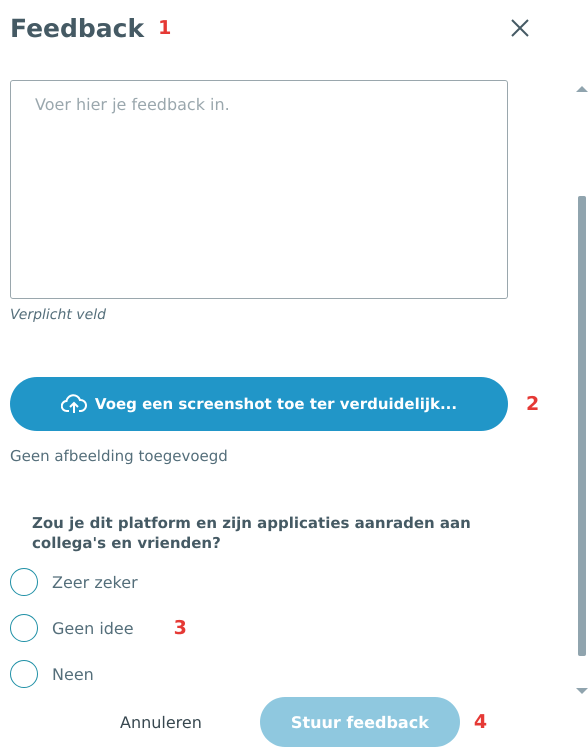  What do you see at coordinates (180, 628) in the screenshot?
I see `annotation-number: 3` at bounding box center [180, 628].